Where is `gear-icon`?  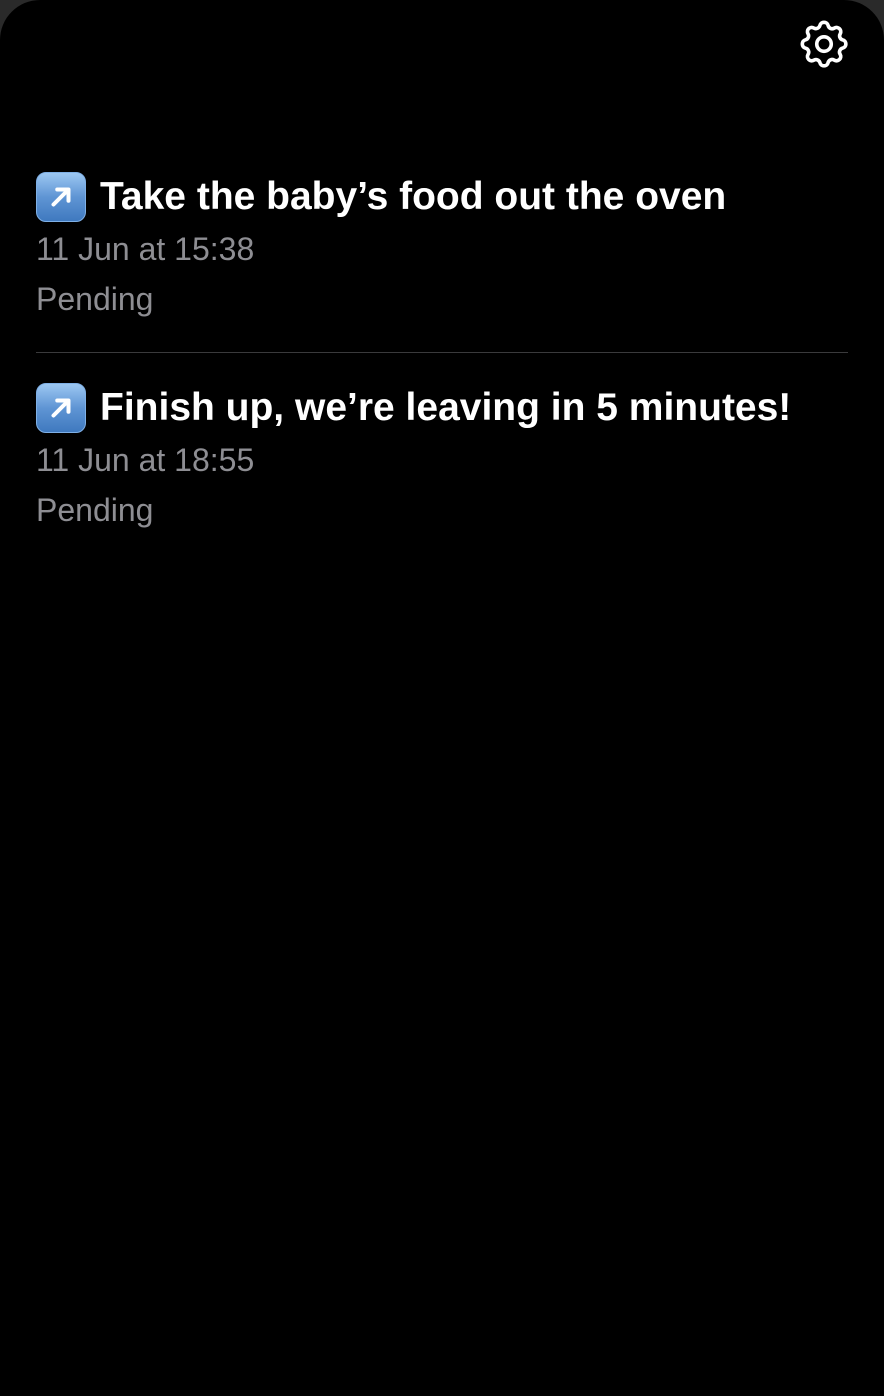 gear-icon is located at coordinates (824, 44).